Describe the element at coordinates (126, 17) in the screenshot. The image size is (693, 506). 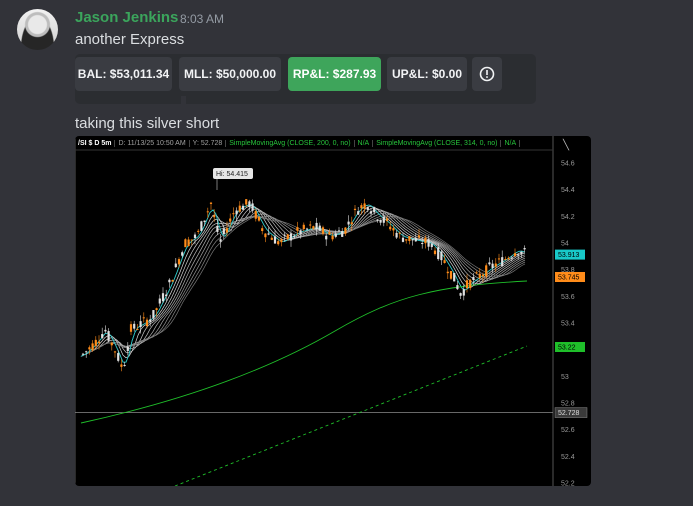
I see `username: Jason Jenkins` at that location.